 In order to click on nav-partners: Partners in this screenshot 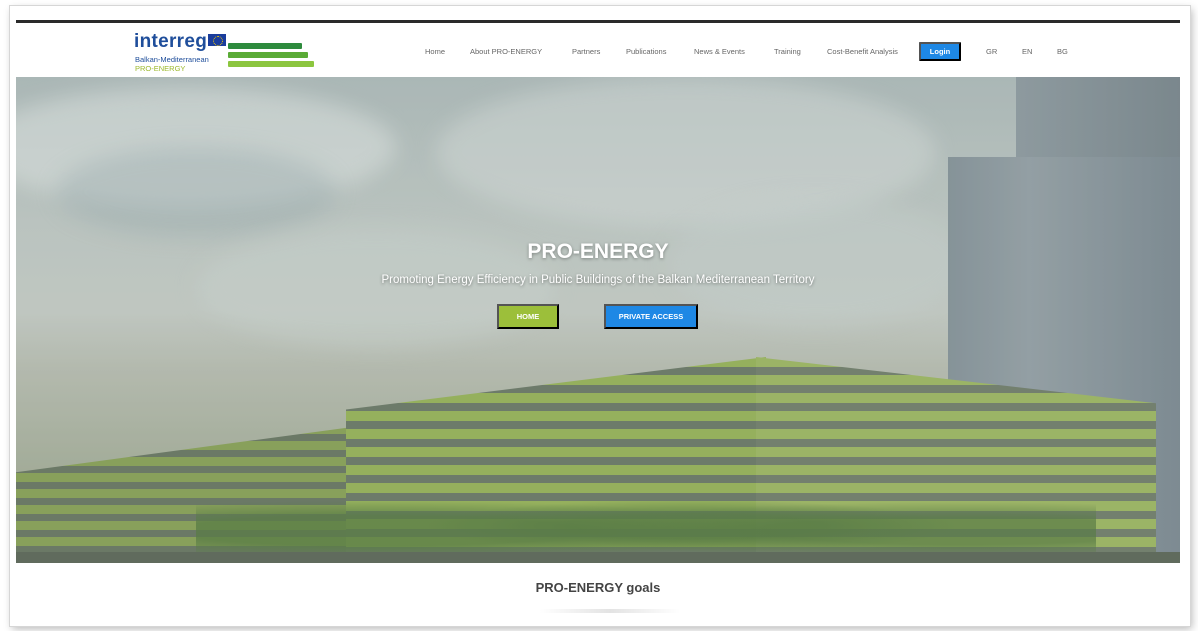, I will do `click(586, 51)`.